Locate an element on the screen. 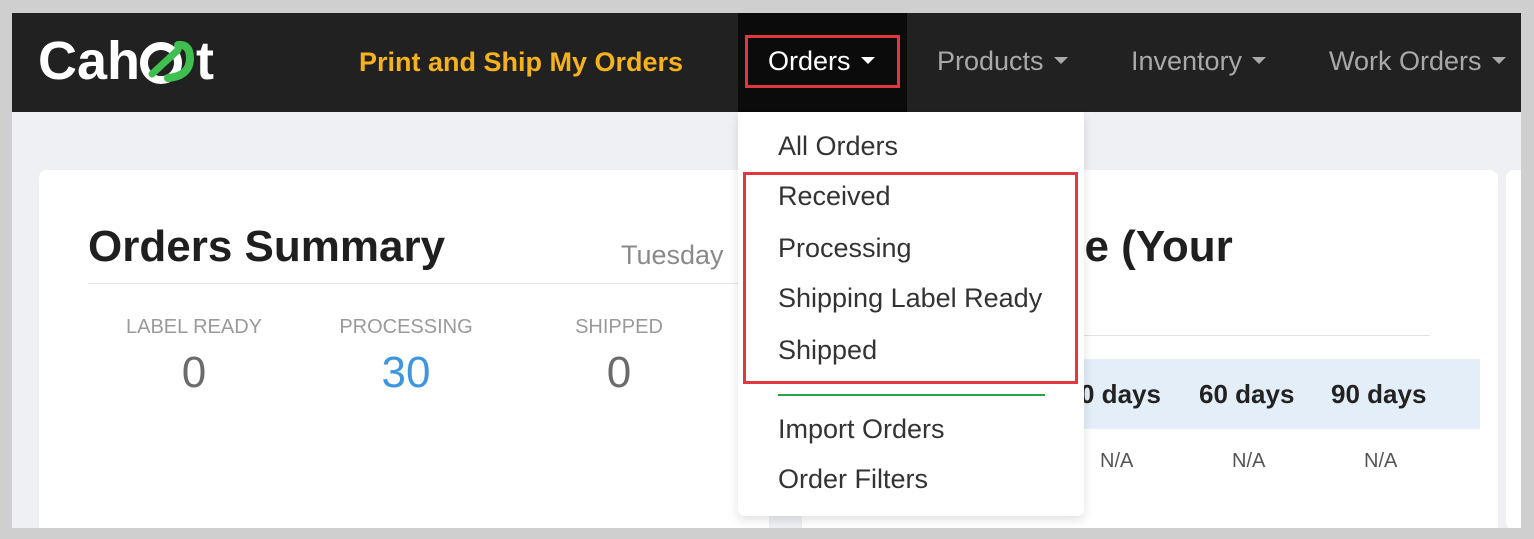 This screenshot has height=539, width=1534. stat-label-processing: PROCESSING is located at coordinates (406, 327).